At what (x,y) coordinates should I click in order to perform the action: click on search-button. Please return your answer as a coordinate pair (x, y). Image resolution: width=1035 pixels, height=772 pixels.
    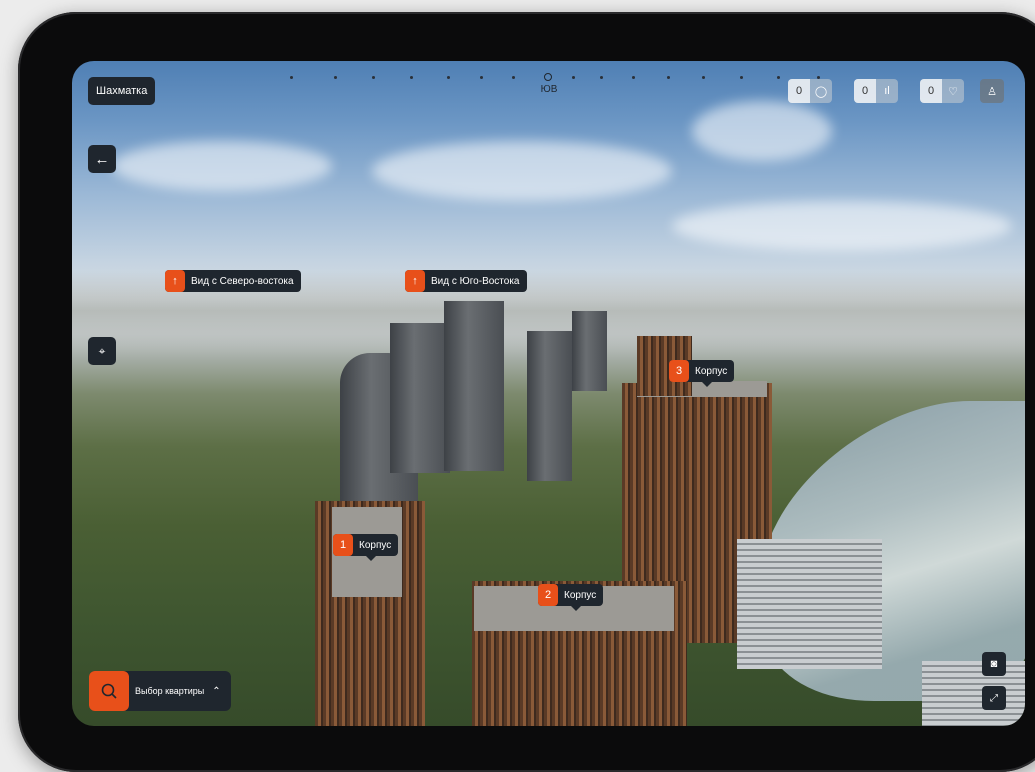
    Looking at the image, I should click on (109, 691).